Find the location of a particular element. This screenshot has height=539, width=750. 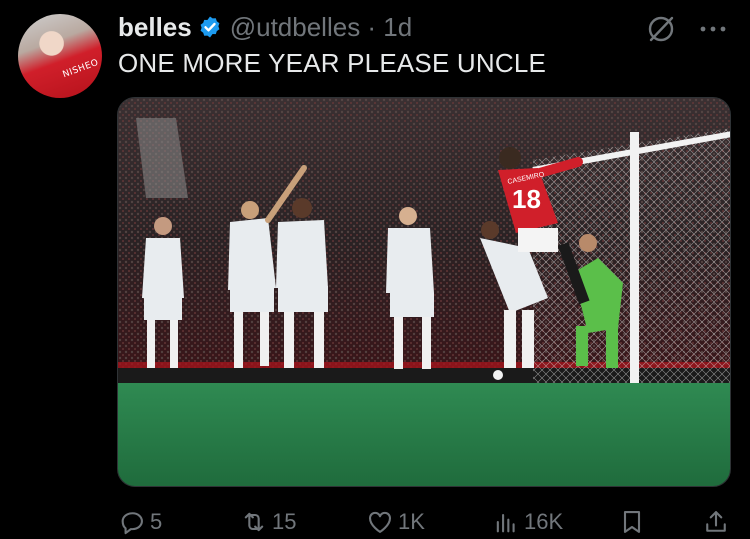

views-button: 16K is located at coordinates (527, 522).